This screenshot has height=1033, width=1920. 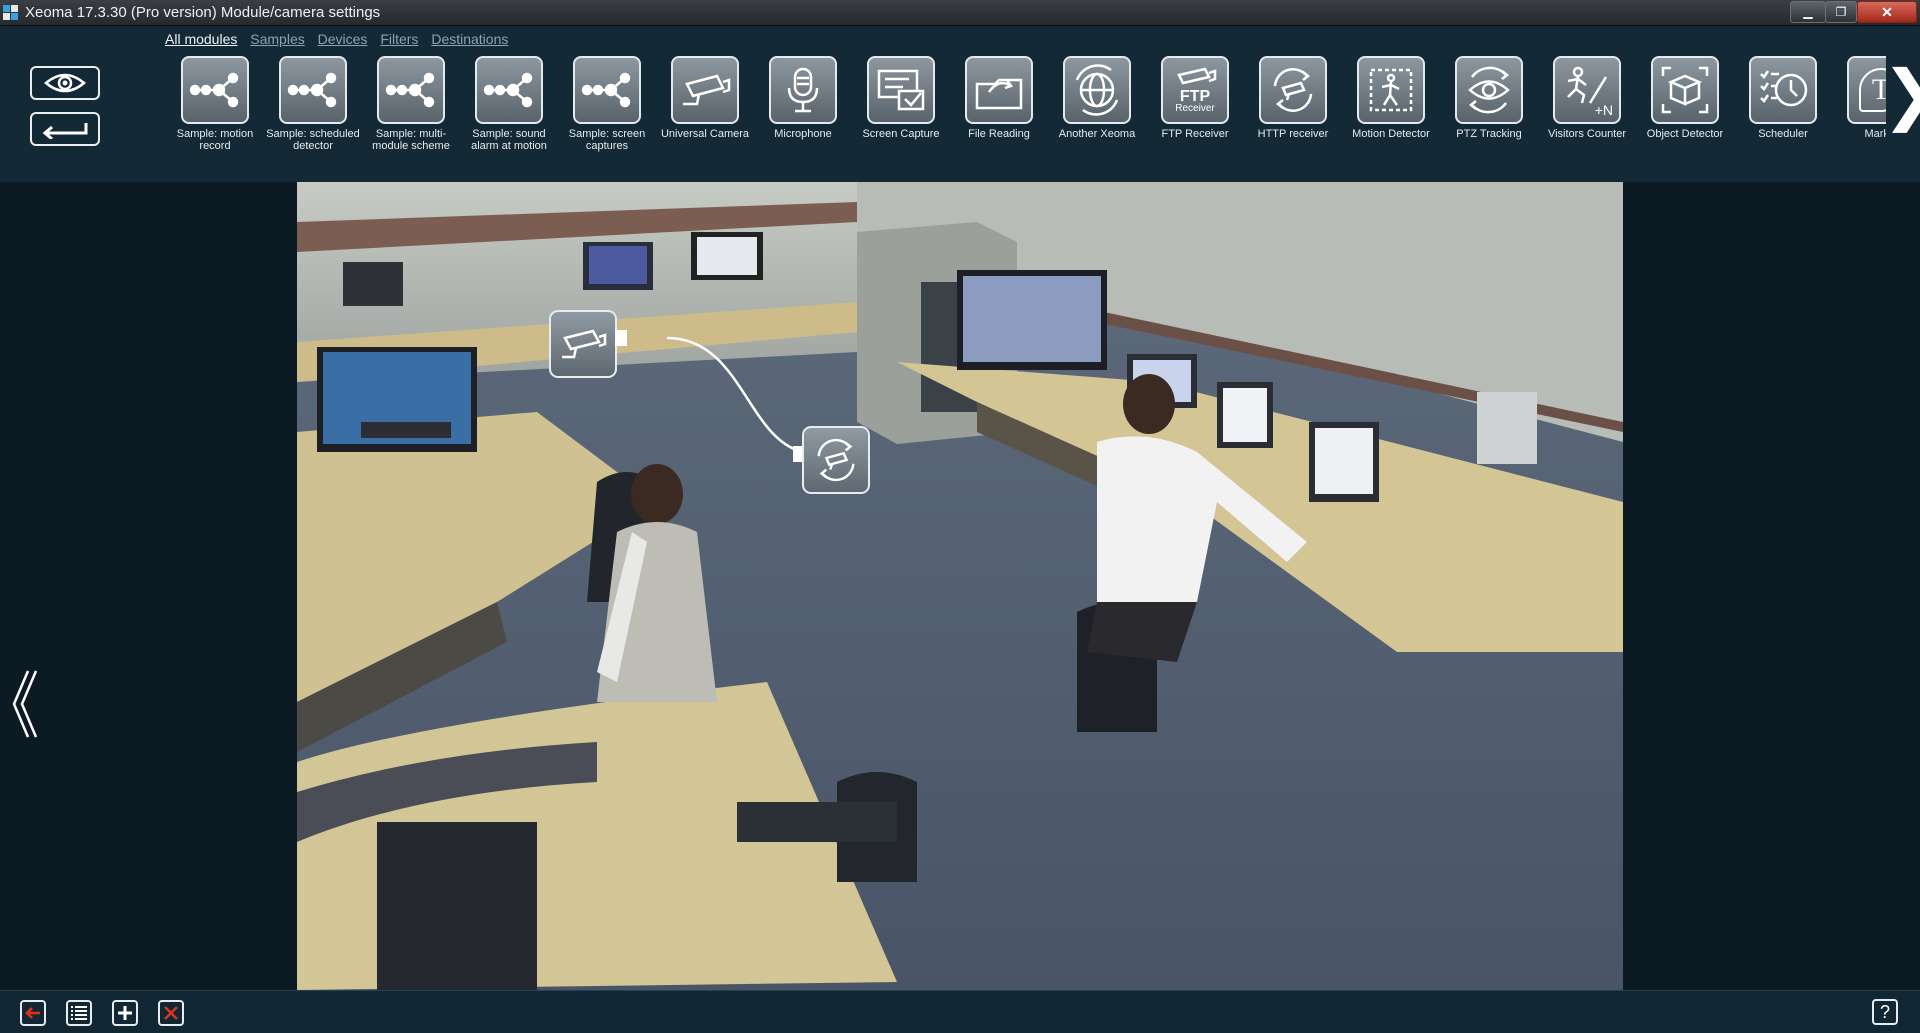 I want to click on help-button: ?, so click(x=1885, y=1012).